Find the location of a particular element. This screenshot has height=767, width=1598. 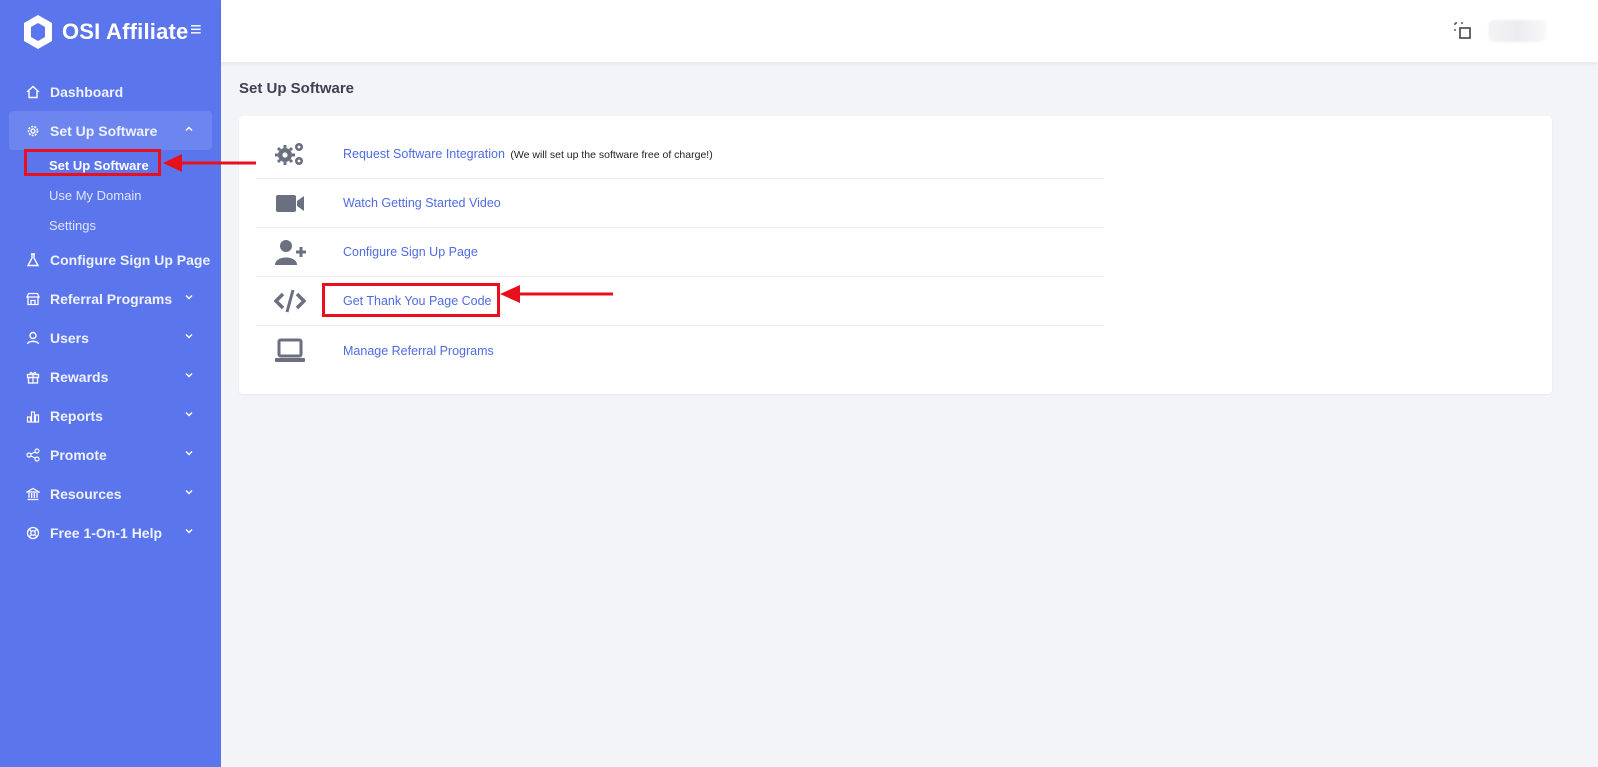

home-icon is located at coordinates (33, 92).